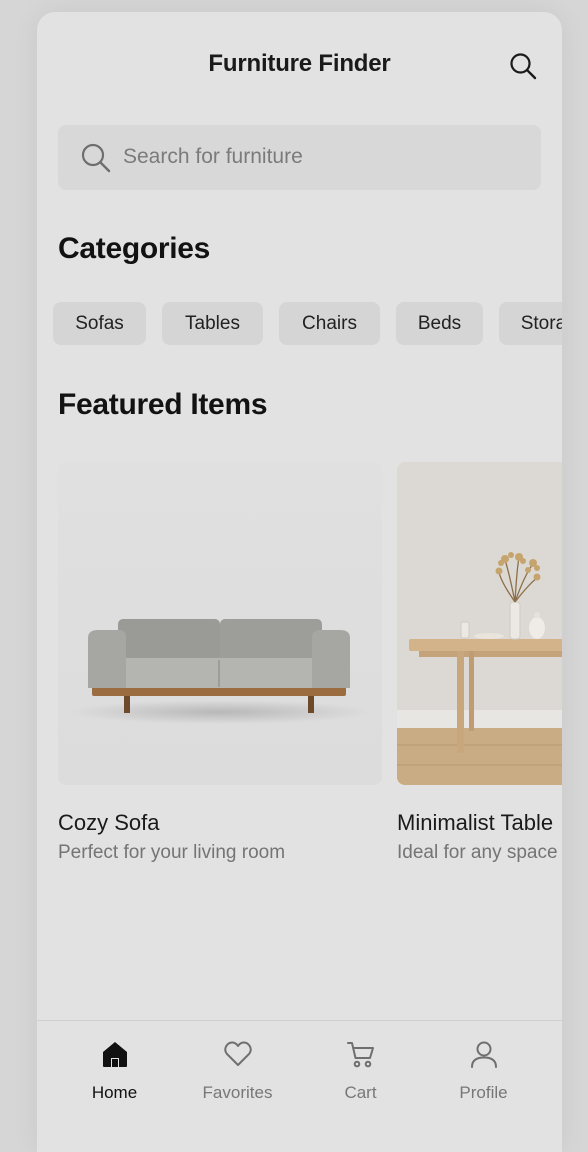  What do you see at coordinates (172, 852) in the screenshot?
I see `product-description: Perfect for your living room` at bounding box center [172, 852].